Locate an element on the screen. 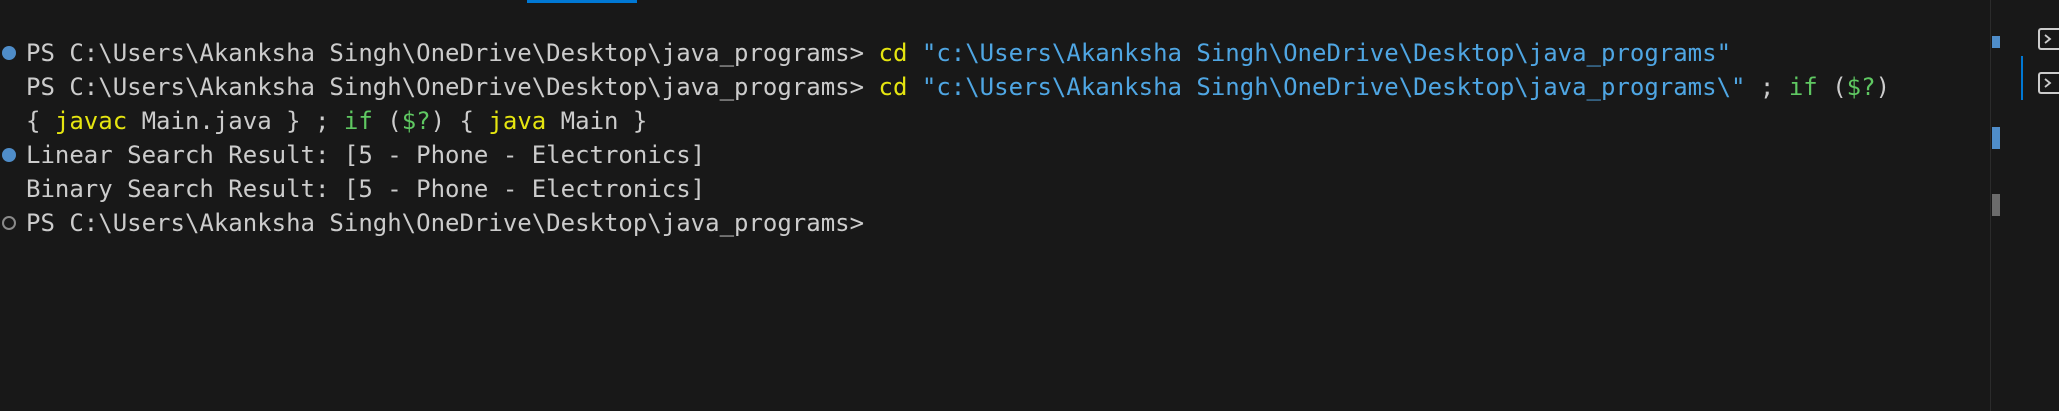  scrollbar-thumb is located at coordinates (1996, 205).